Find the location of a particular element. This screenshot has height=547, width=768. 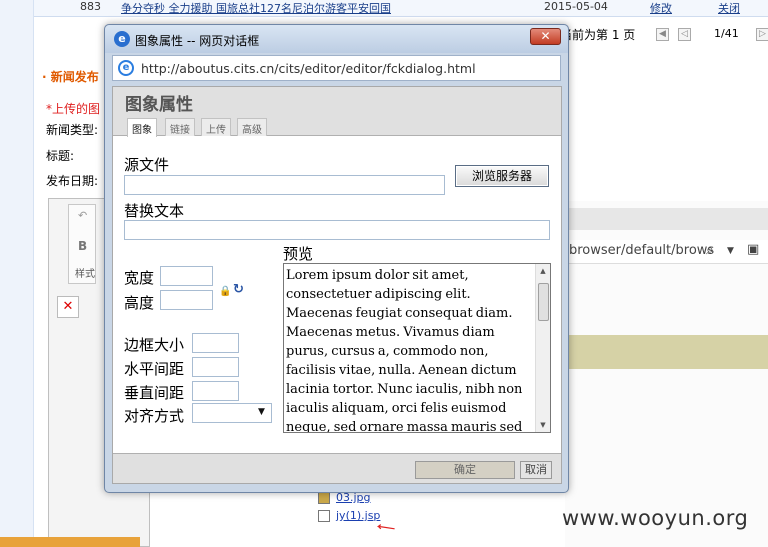

edit-link: 修改 is located at coordinates (661, 8).